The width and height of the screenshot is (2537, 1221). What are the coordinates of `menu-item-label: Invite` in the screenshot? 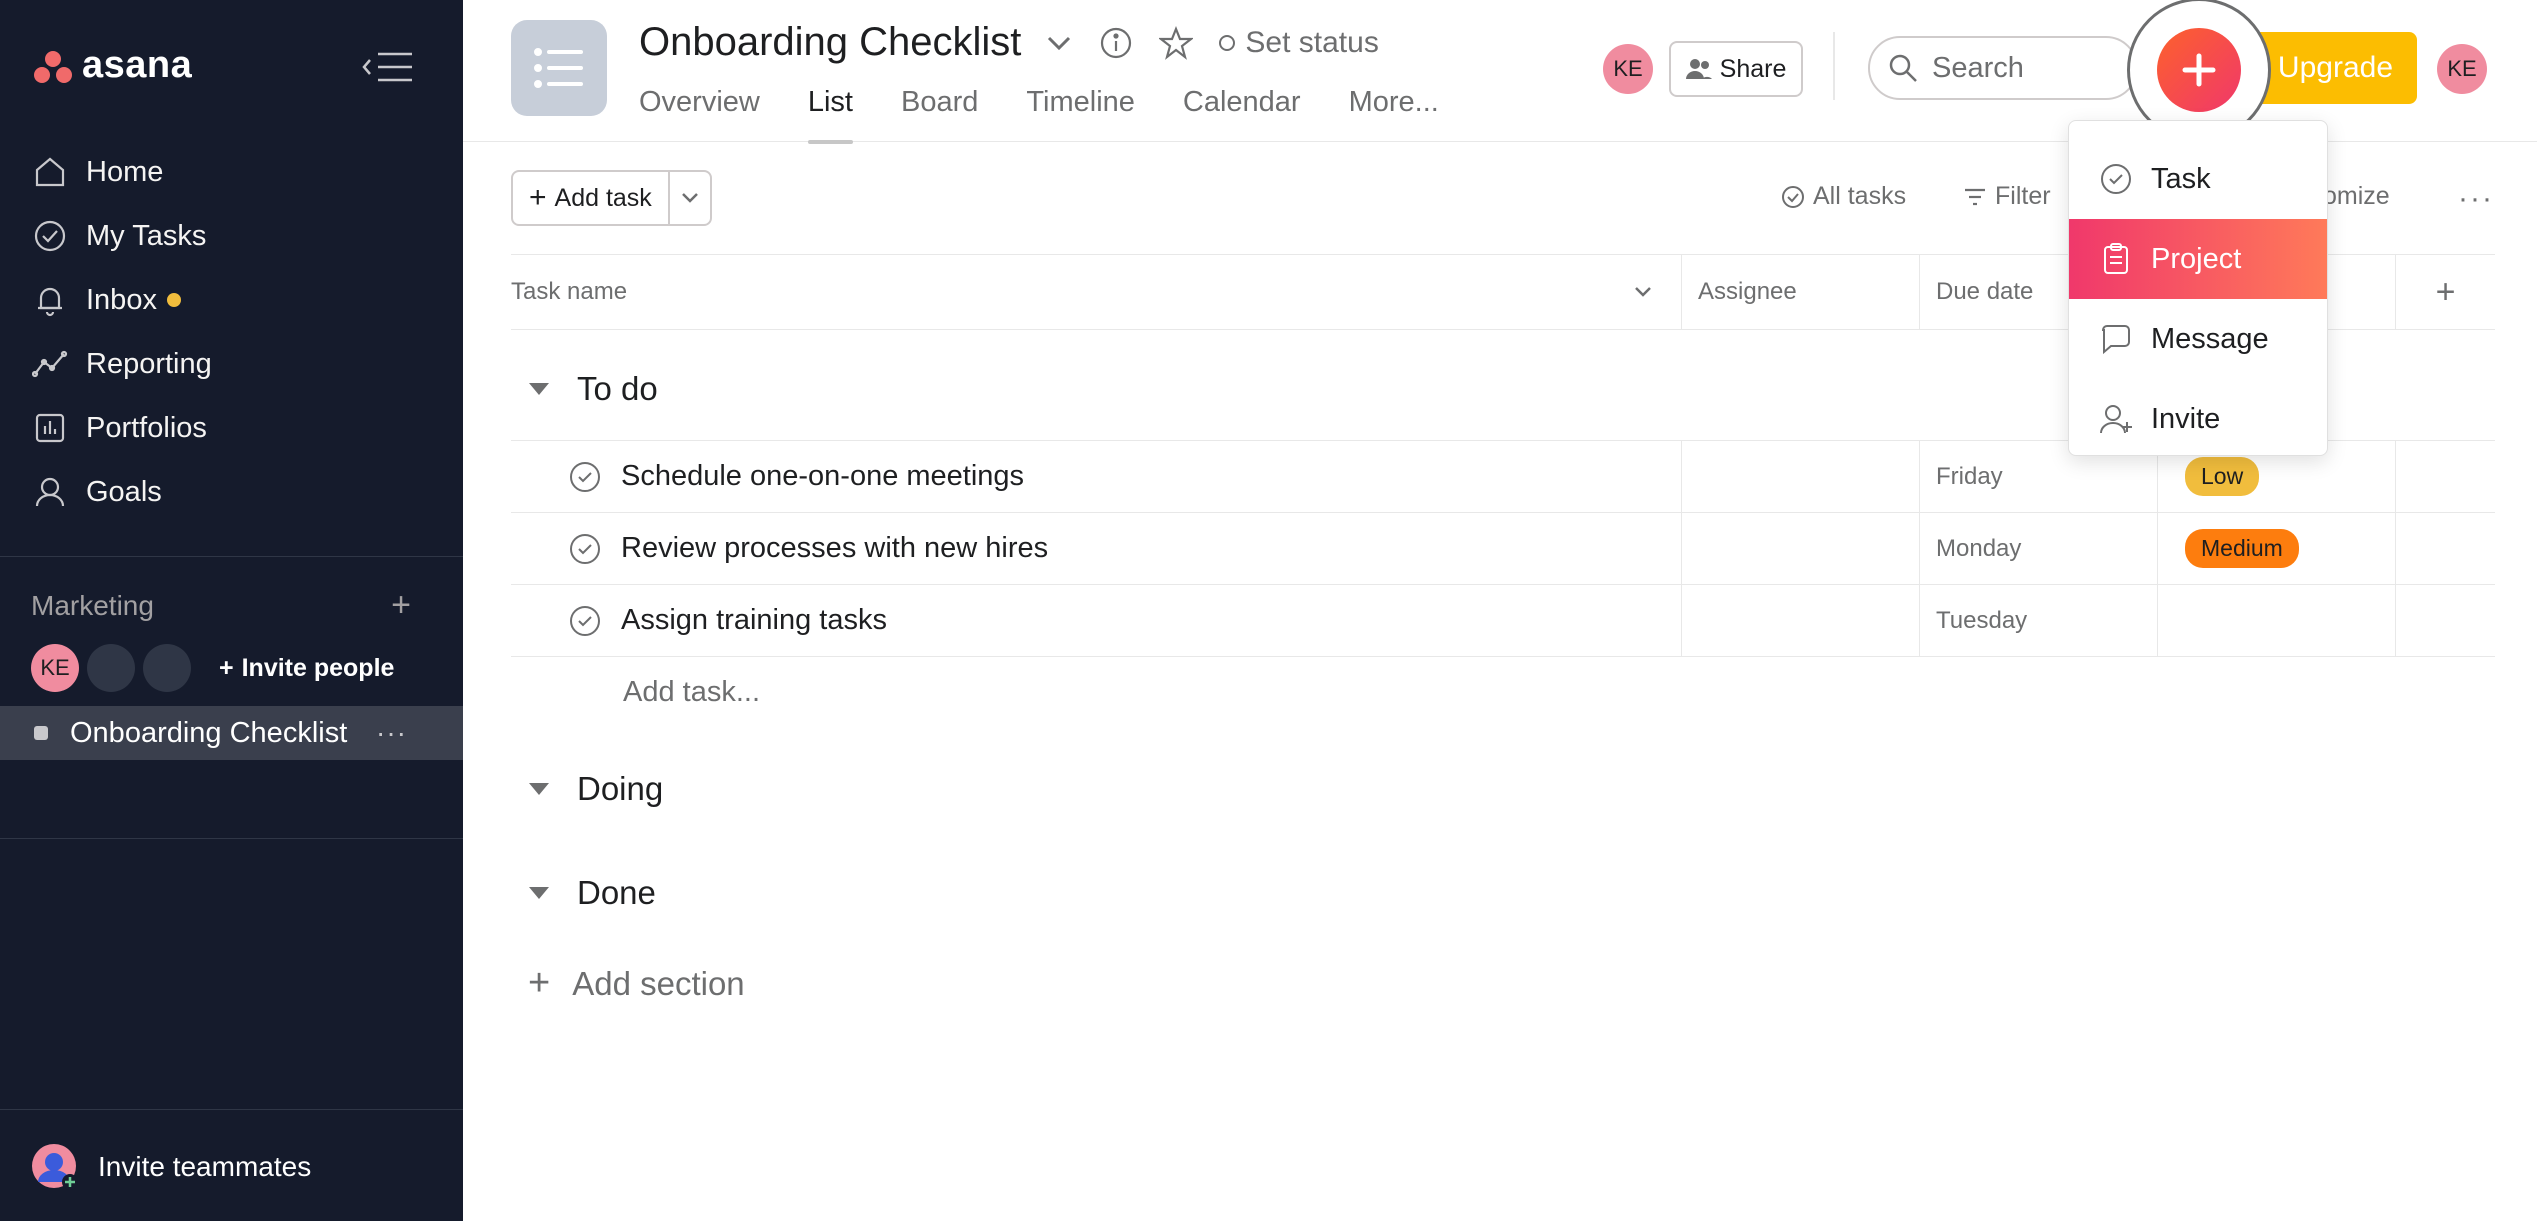 It's located at (2186, 418).